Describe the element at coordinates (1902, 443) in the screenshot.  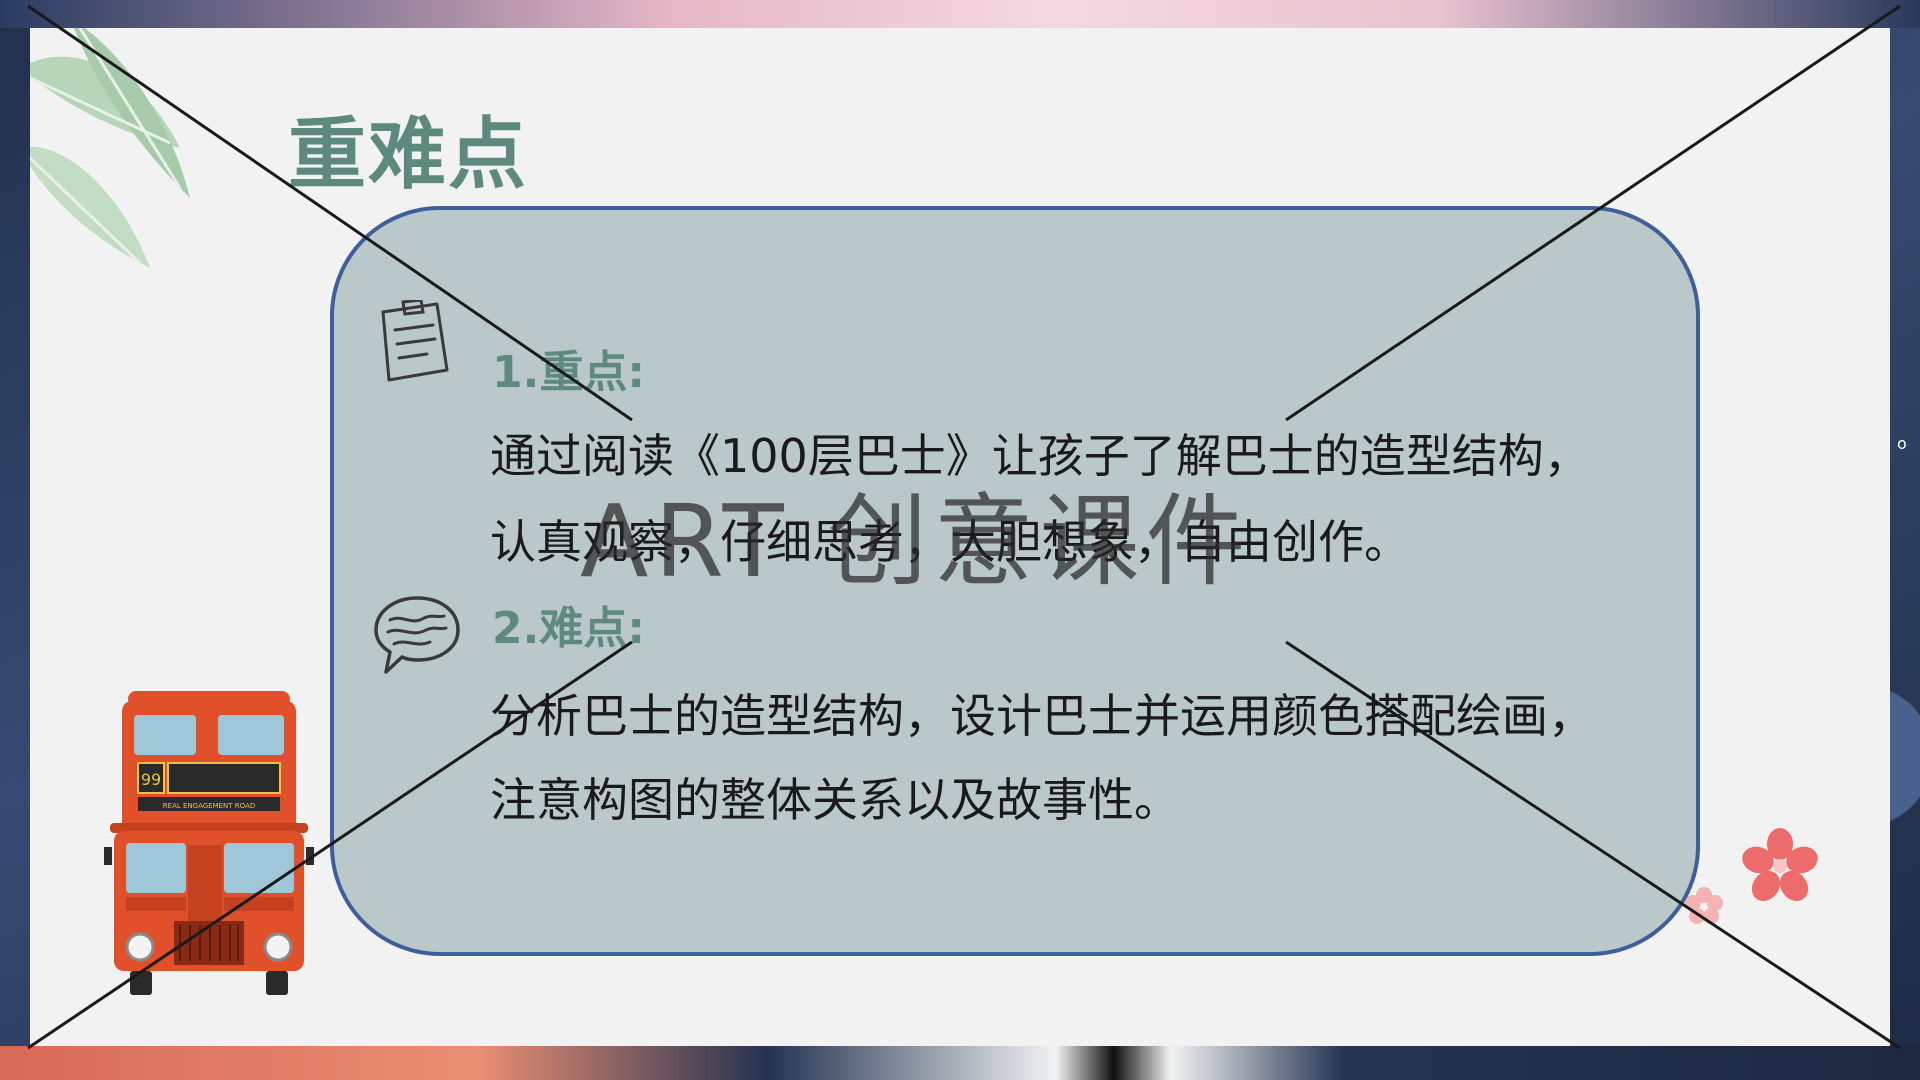
I see `edge-mark: o` at that location.